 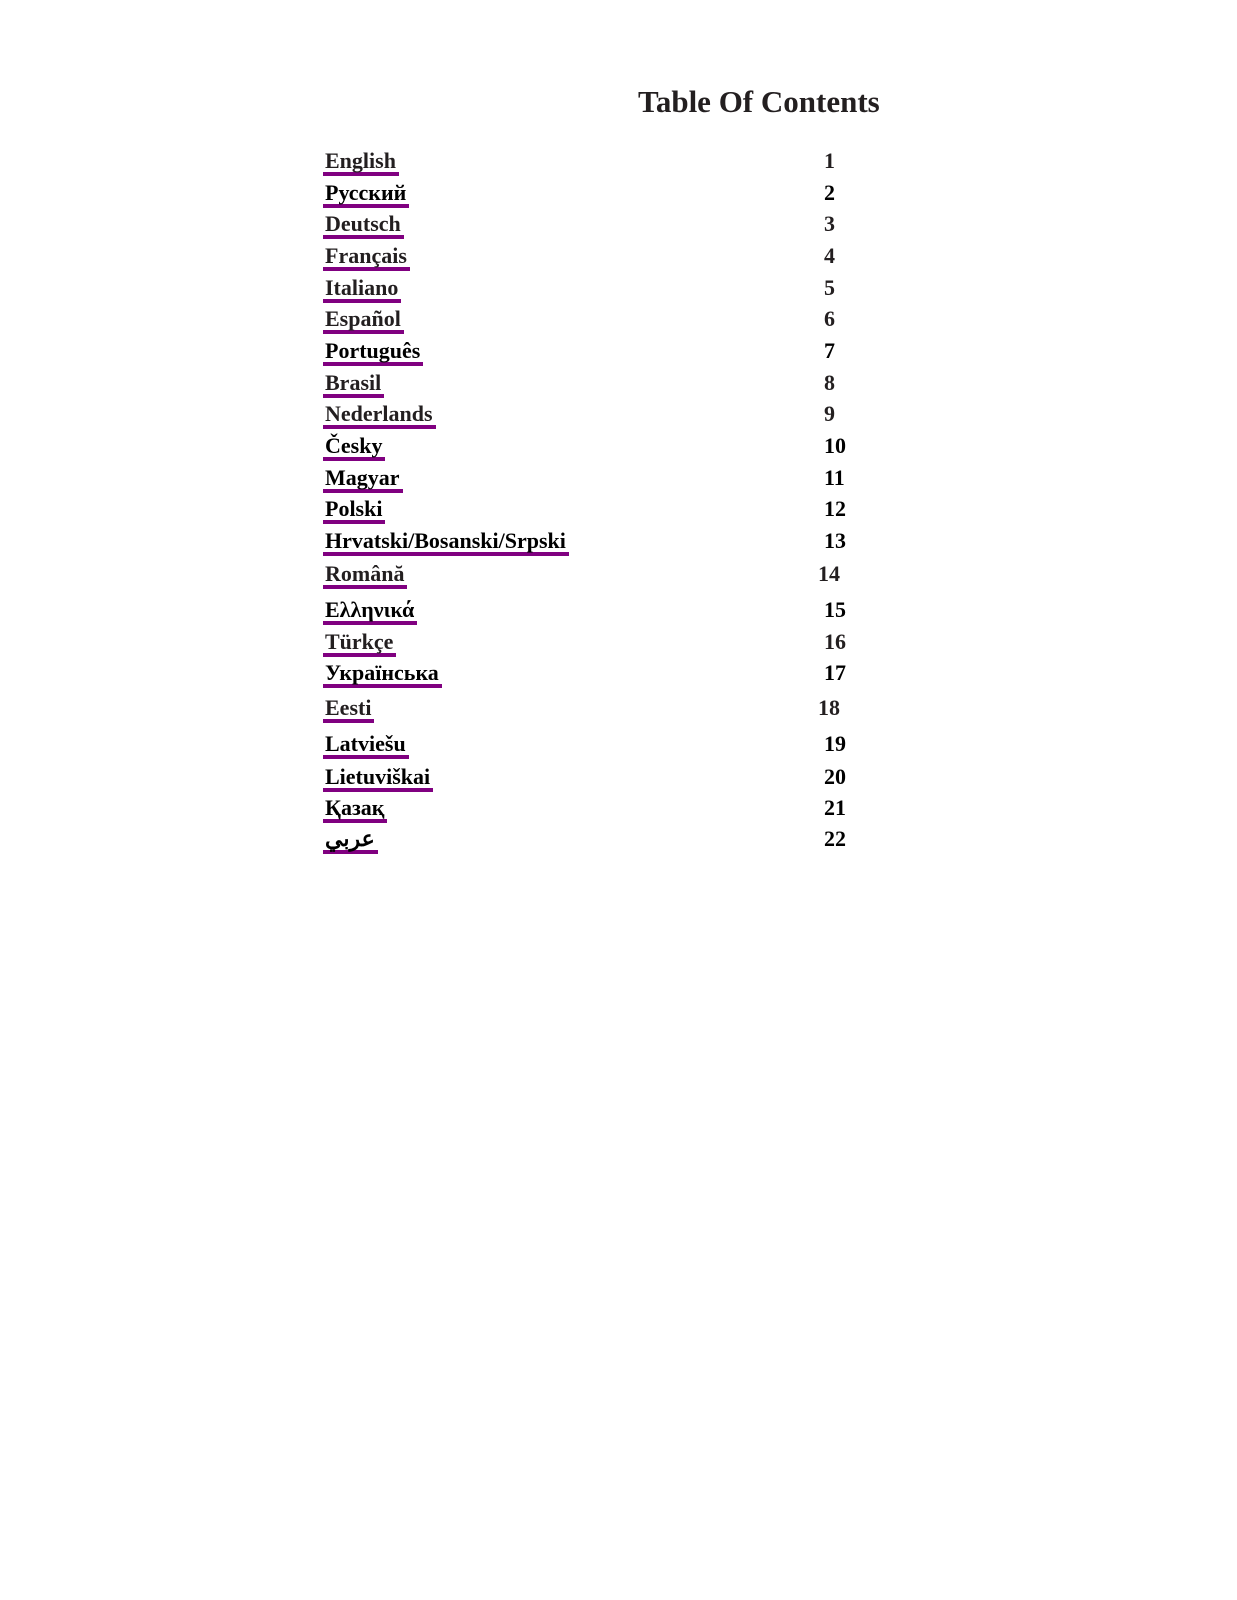 I want to click on toc-page-number: 14, so click(x=829, y=573).